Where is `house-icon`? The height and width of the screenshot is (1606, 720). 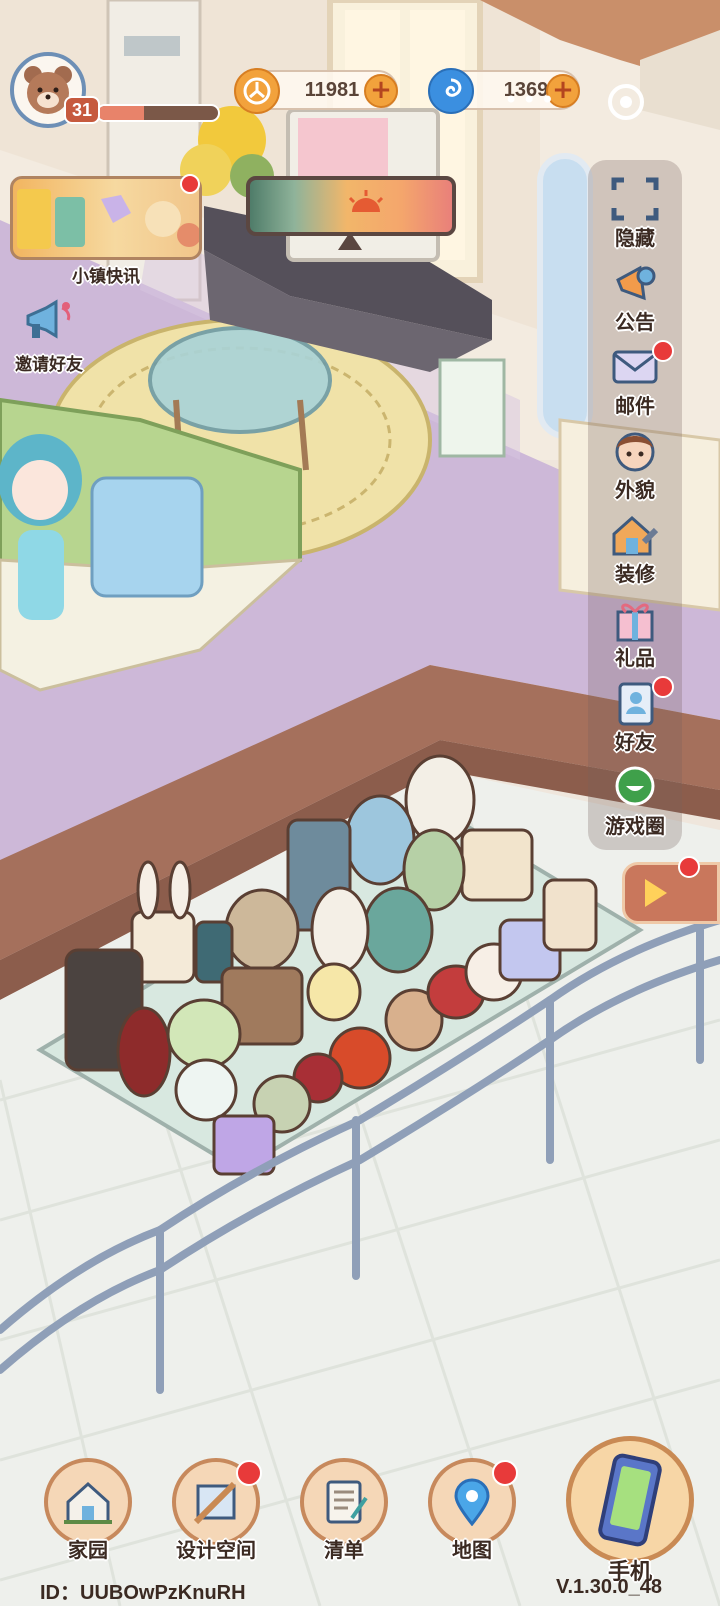
house-icon is located at coordinates (88, 1502).